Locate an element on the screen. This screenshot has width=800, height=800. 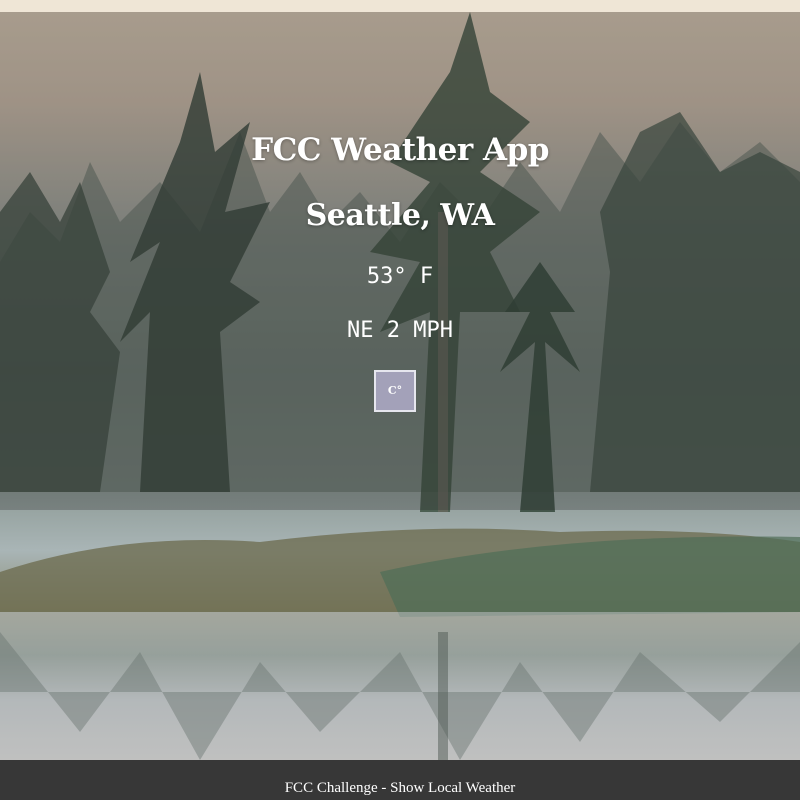
wind-readout: NE 2 MPH is located at coordinates (400, 330).